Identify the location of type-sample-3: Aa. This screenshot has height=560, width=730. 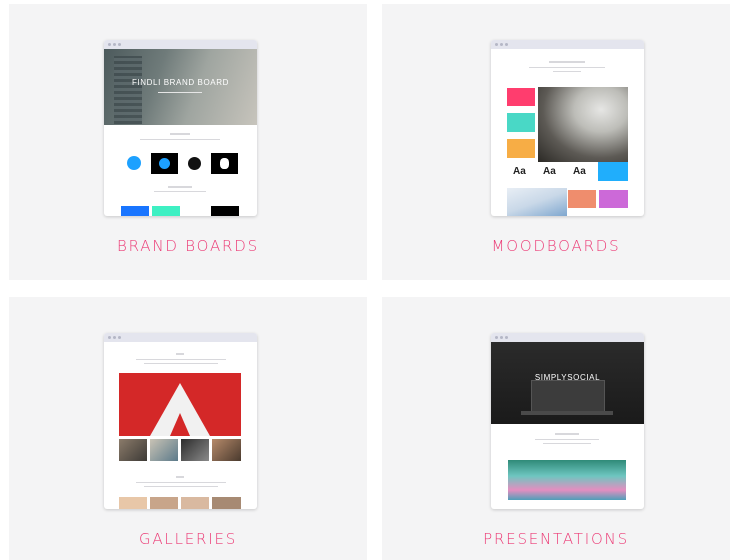
(579, 171).